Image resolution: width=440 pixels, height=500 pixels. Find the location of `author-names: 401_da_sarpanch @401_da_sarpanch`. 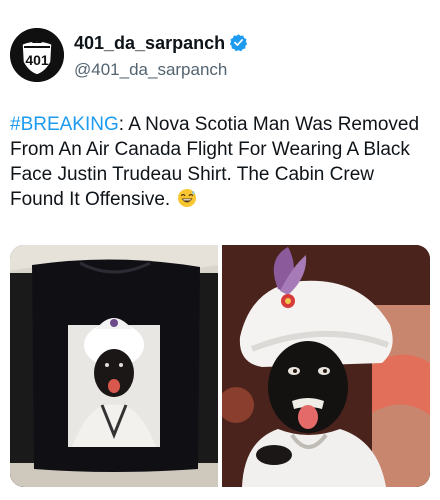

author-names: 401_da_sarpanch @401_da_sarpanch is located at coordinates (161, 56).